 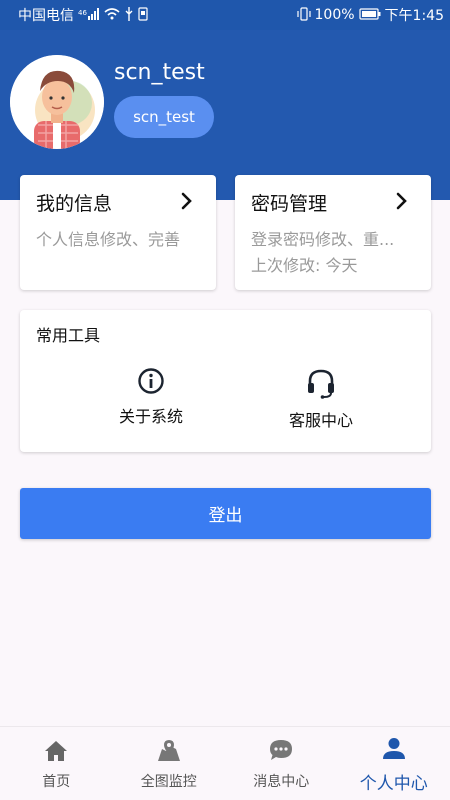 What do you see at coordinates (168, 782) in the screenshot?
I see `nav-map-label: 全图监控` at bounding box center [168, 782].